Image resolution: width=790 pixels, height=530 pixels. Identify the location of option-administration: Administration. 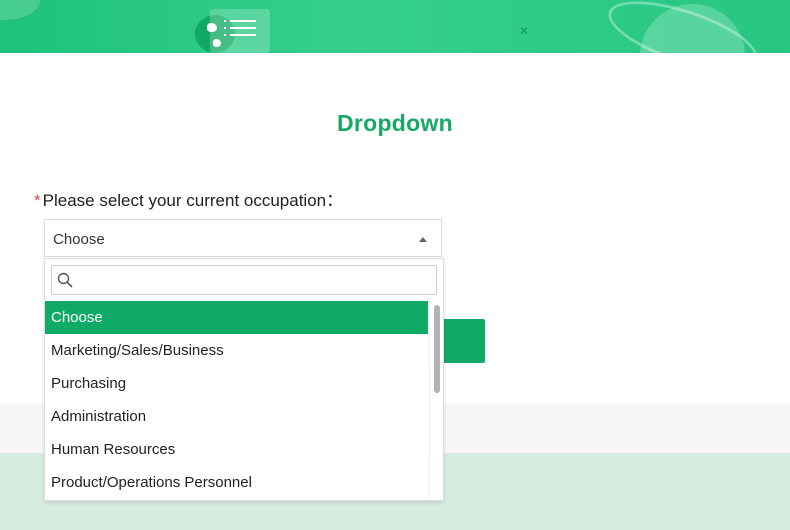
(236, 416).